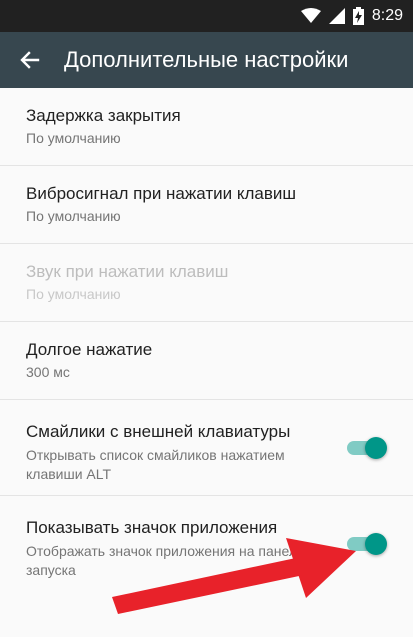 This screenshot has height=637, width=413. Describe the element at coordinates (152, 527) in the screenshot. I see `setting-title: Показывать значок приложения` at that location.